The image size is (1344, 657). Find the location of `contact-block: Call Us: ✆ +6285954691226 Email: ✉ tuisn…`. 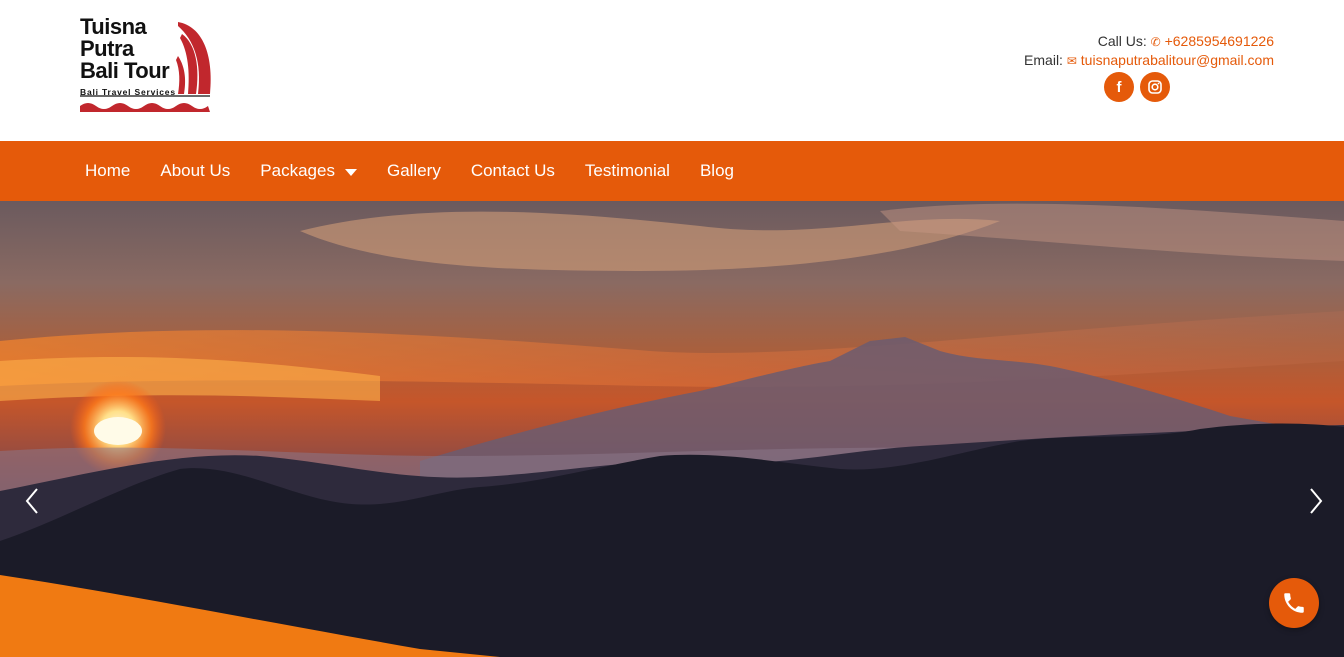

contact-block: Call Us: ✆ +6285954691226 Email: ✉ tuisn… is located at coordinates (1094, 51).